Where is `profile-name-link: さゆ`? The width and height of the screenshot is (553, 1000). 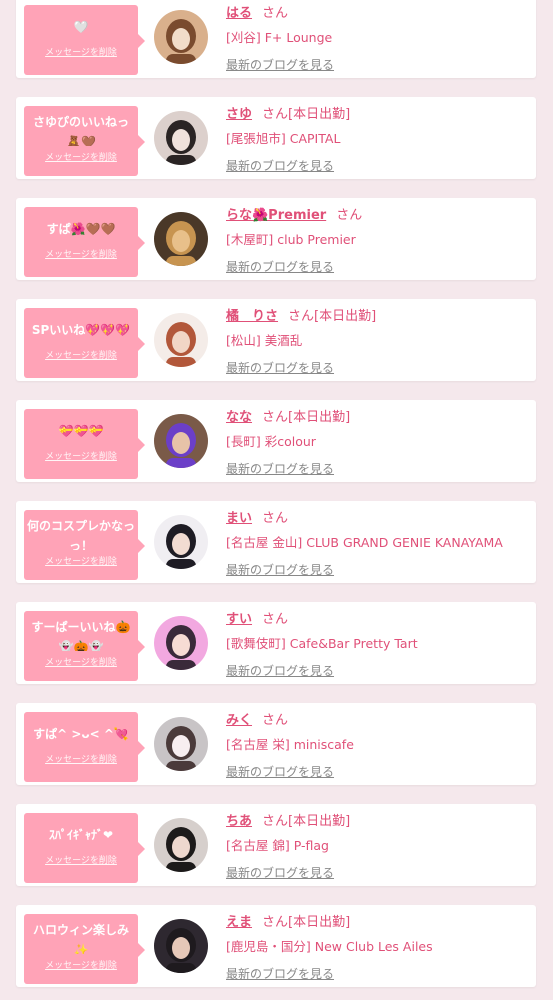
profile-name-link: さゆ is located at coordinates (239, 114).